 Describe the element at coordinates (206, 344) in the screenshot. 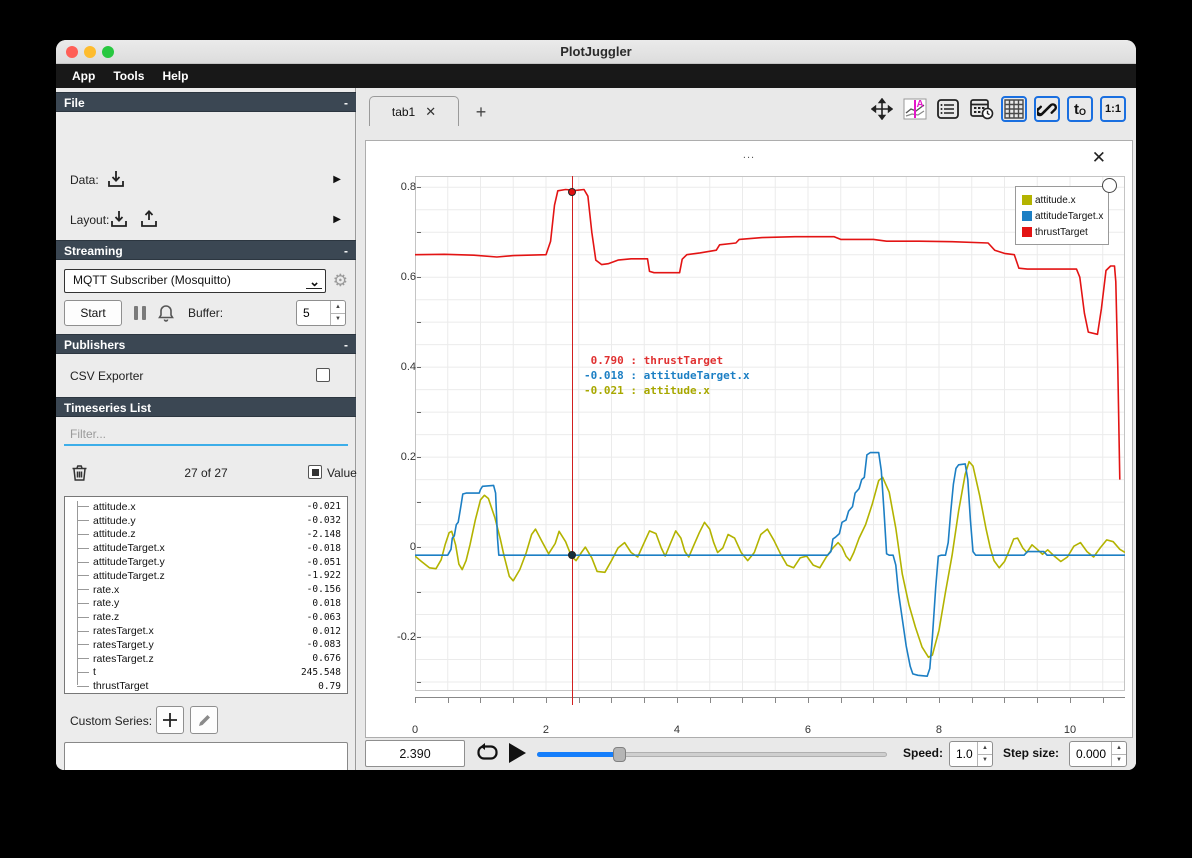

I see `section-header-publishers: Publishers -` at that location.